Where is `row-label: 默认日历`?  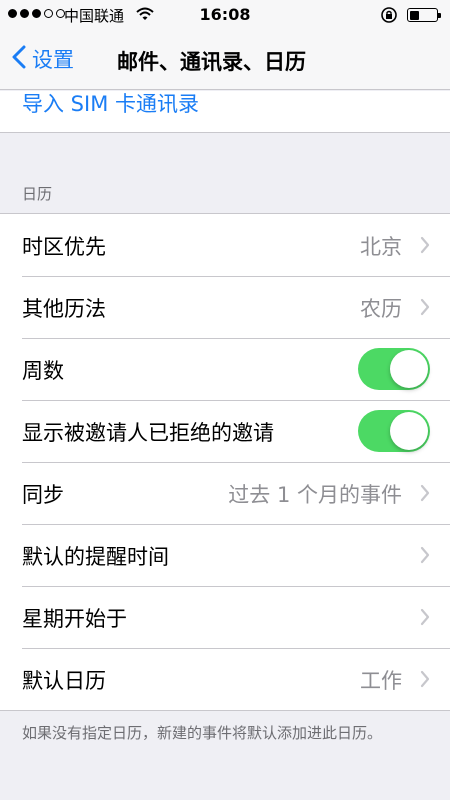 row-label: 默认日历 is located at coordinates (64, 681).